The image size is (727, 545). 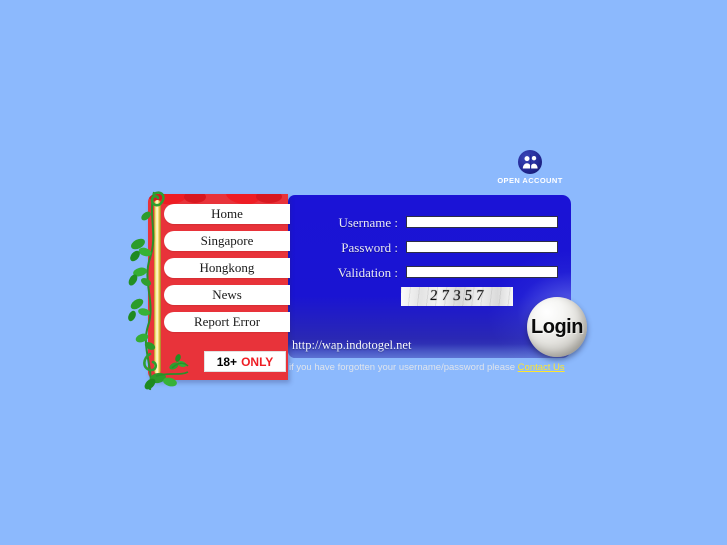 I want to click on sidebar-item-label: Hongkong, so click(x=227, y=267).